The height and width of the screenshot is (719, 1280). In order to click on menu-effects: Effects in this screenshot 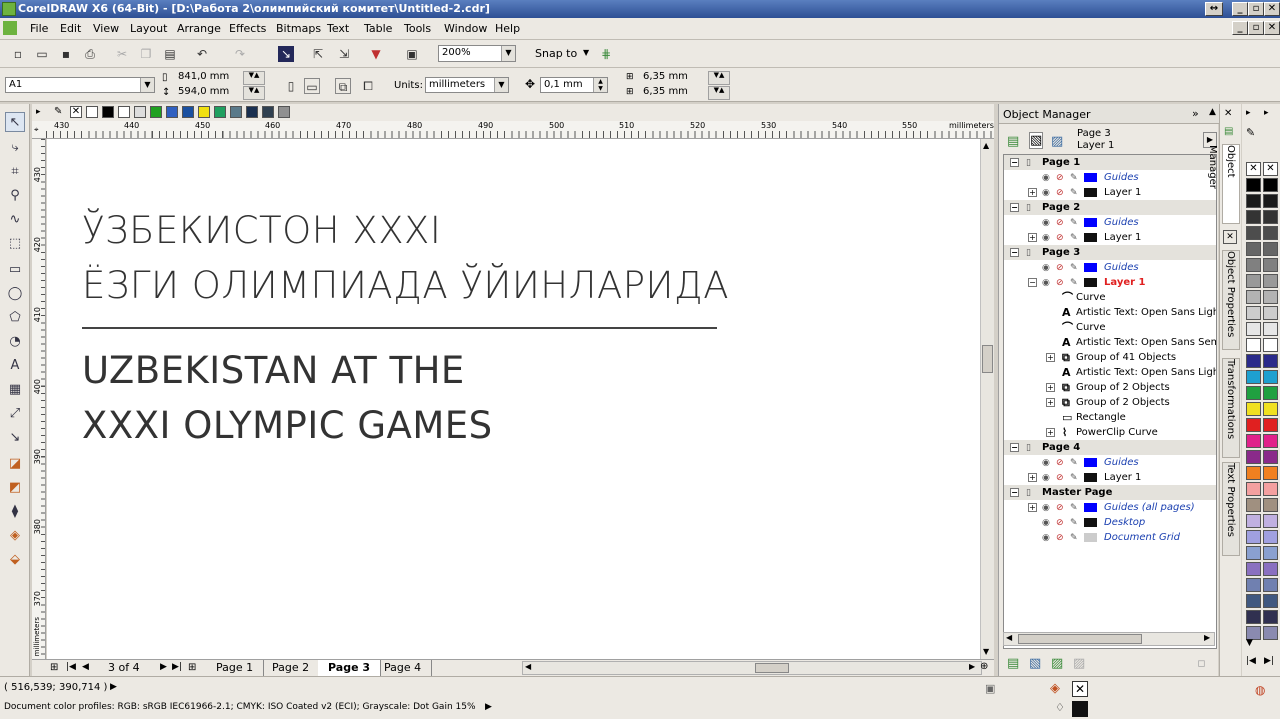, I will do `click(247, 28)`.